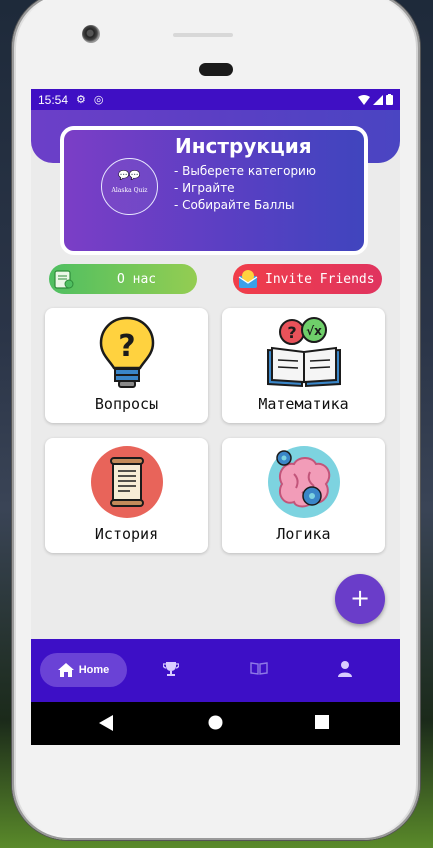  Describe the element at coordinates (303, 352) in the screenshot. I see `math-book-icon: ? √x` at that location.